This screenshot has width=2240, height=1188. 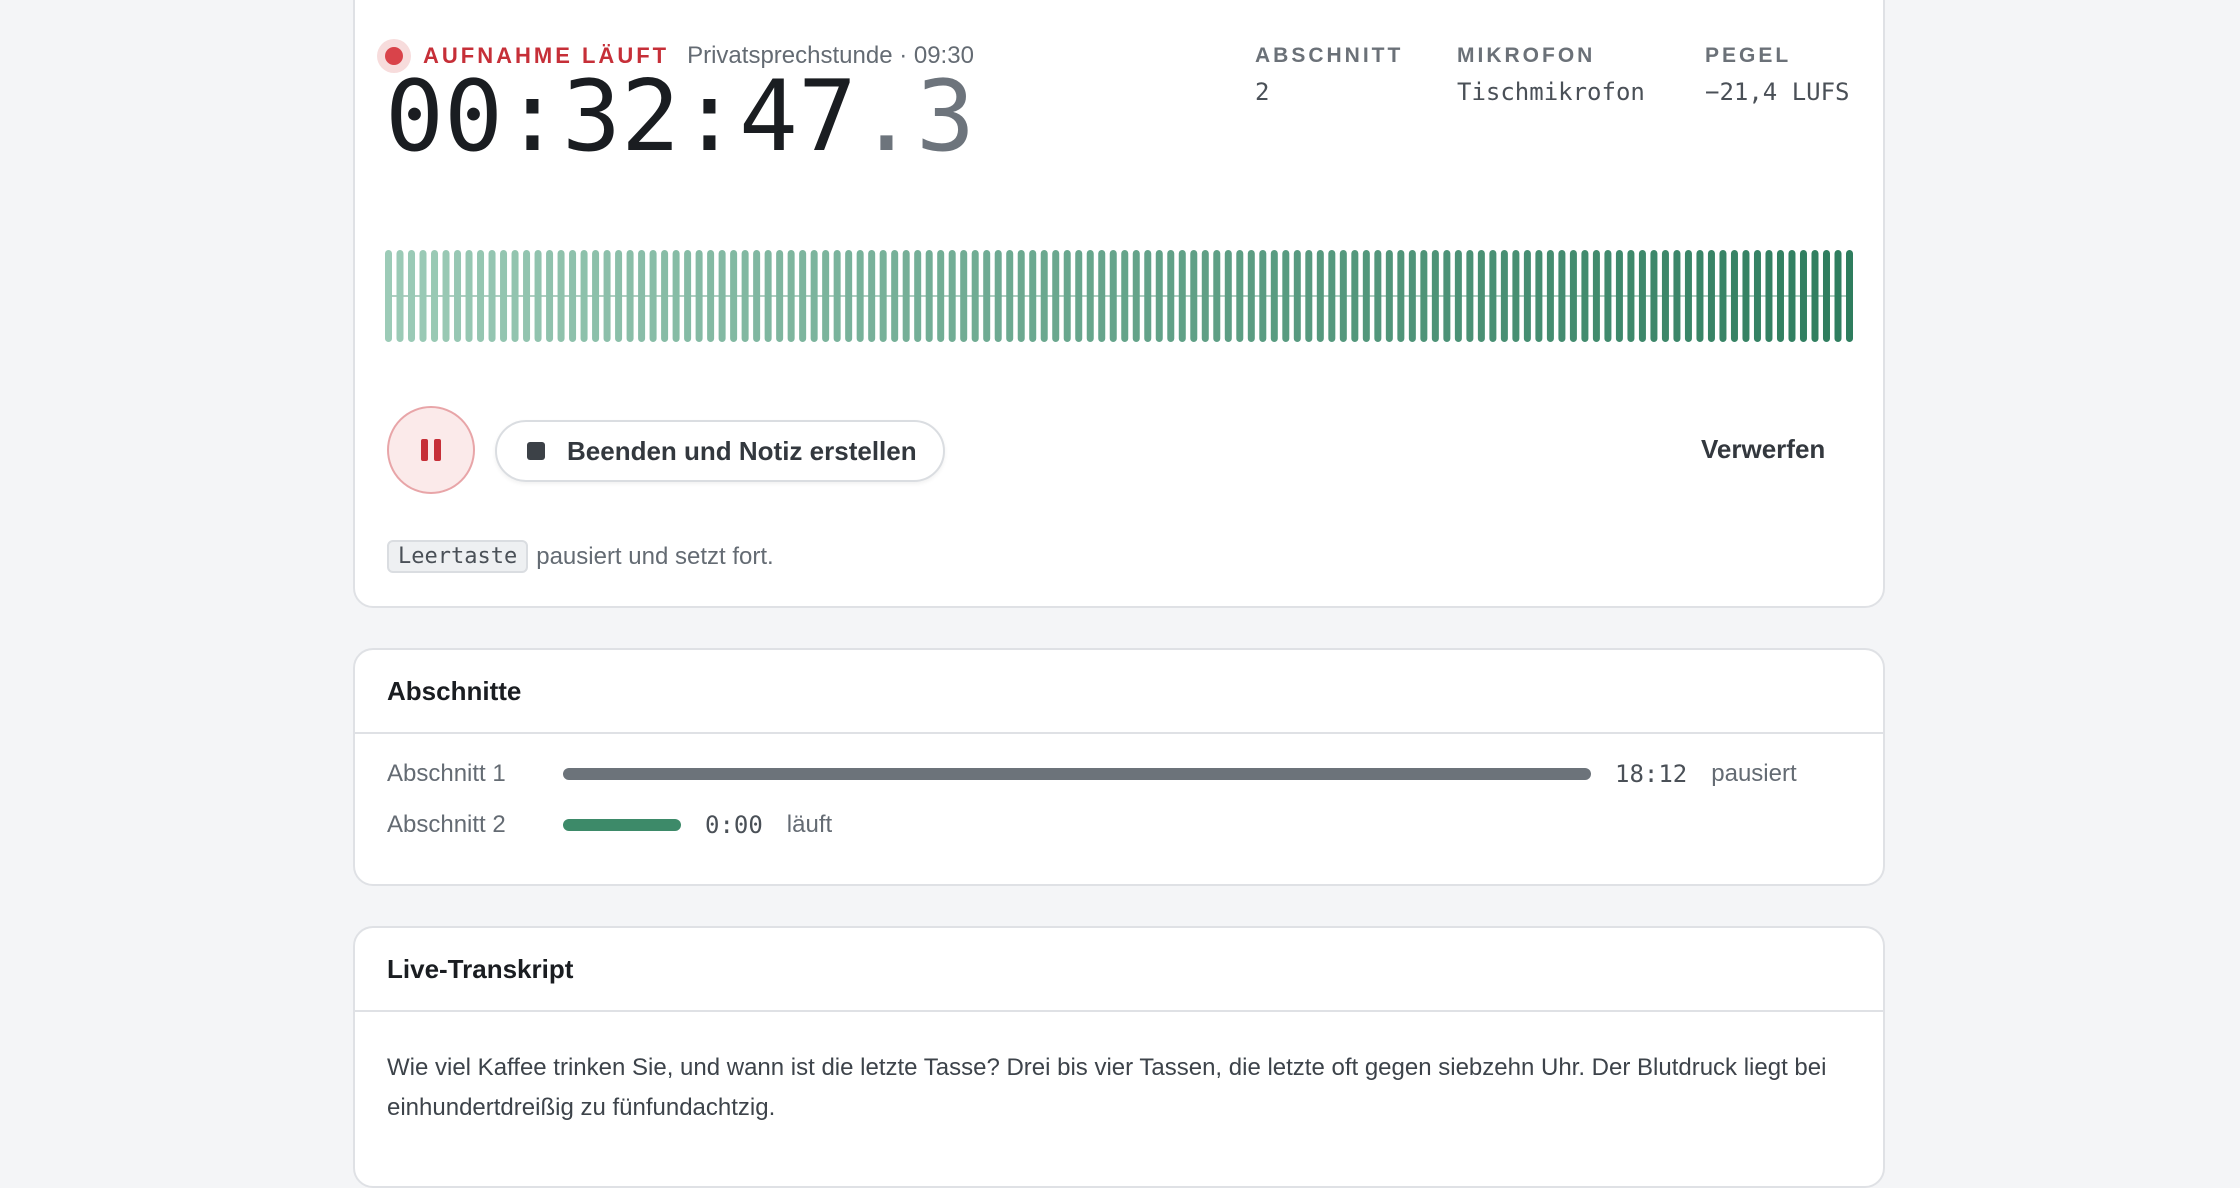 What do you see at coordinates (446, 824) in the screenshot?
I see `section-name: Abschnitt 2` at bounding box center [446, 824].